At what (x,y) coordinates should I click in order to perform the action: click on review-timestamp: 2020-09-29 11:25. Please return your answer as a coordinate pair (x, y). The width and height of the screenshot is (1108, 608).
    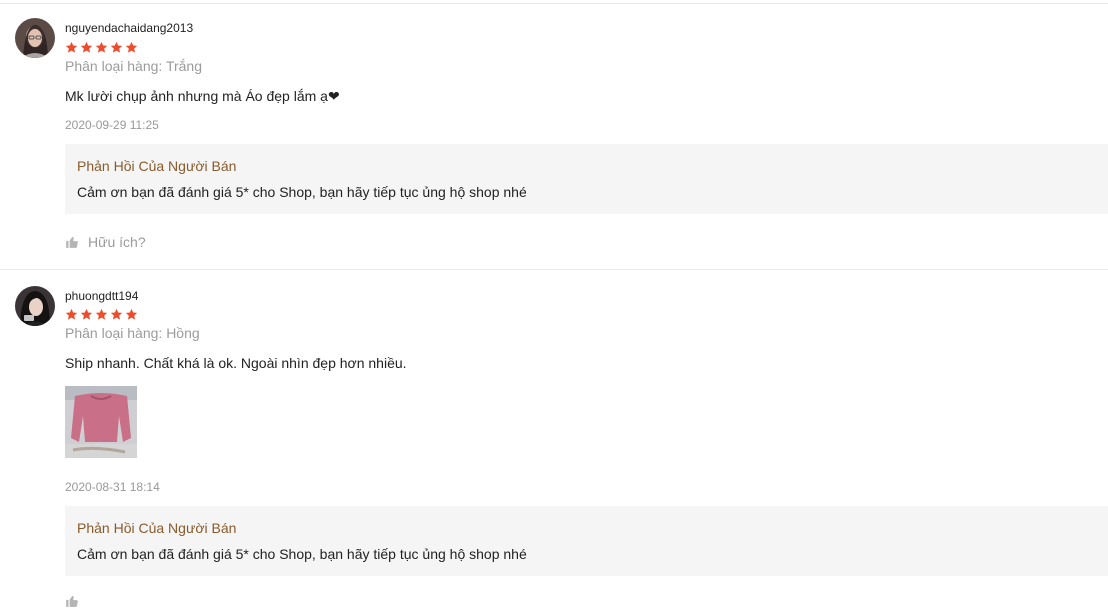
    Looking at the image, I should click on (112, 125).